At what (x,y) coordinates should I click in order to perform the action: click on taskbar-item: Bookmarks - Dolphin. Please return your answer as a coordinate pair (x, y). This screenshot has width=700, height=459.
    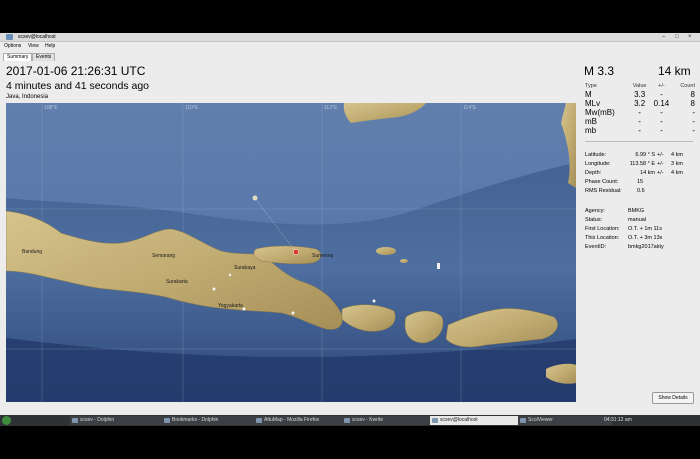
    Looking at the image, I should click on (211, 420).